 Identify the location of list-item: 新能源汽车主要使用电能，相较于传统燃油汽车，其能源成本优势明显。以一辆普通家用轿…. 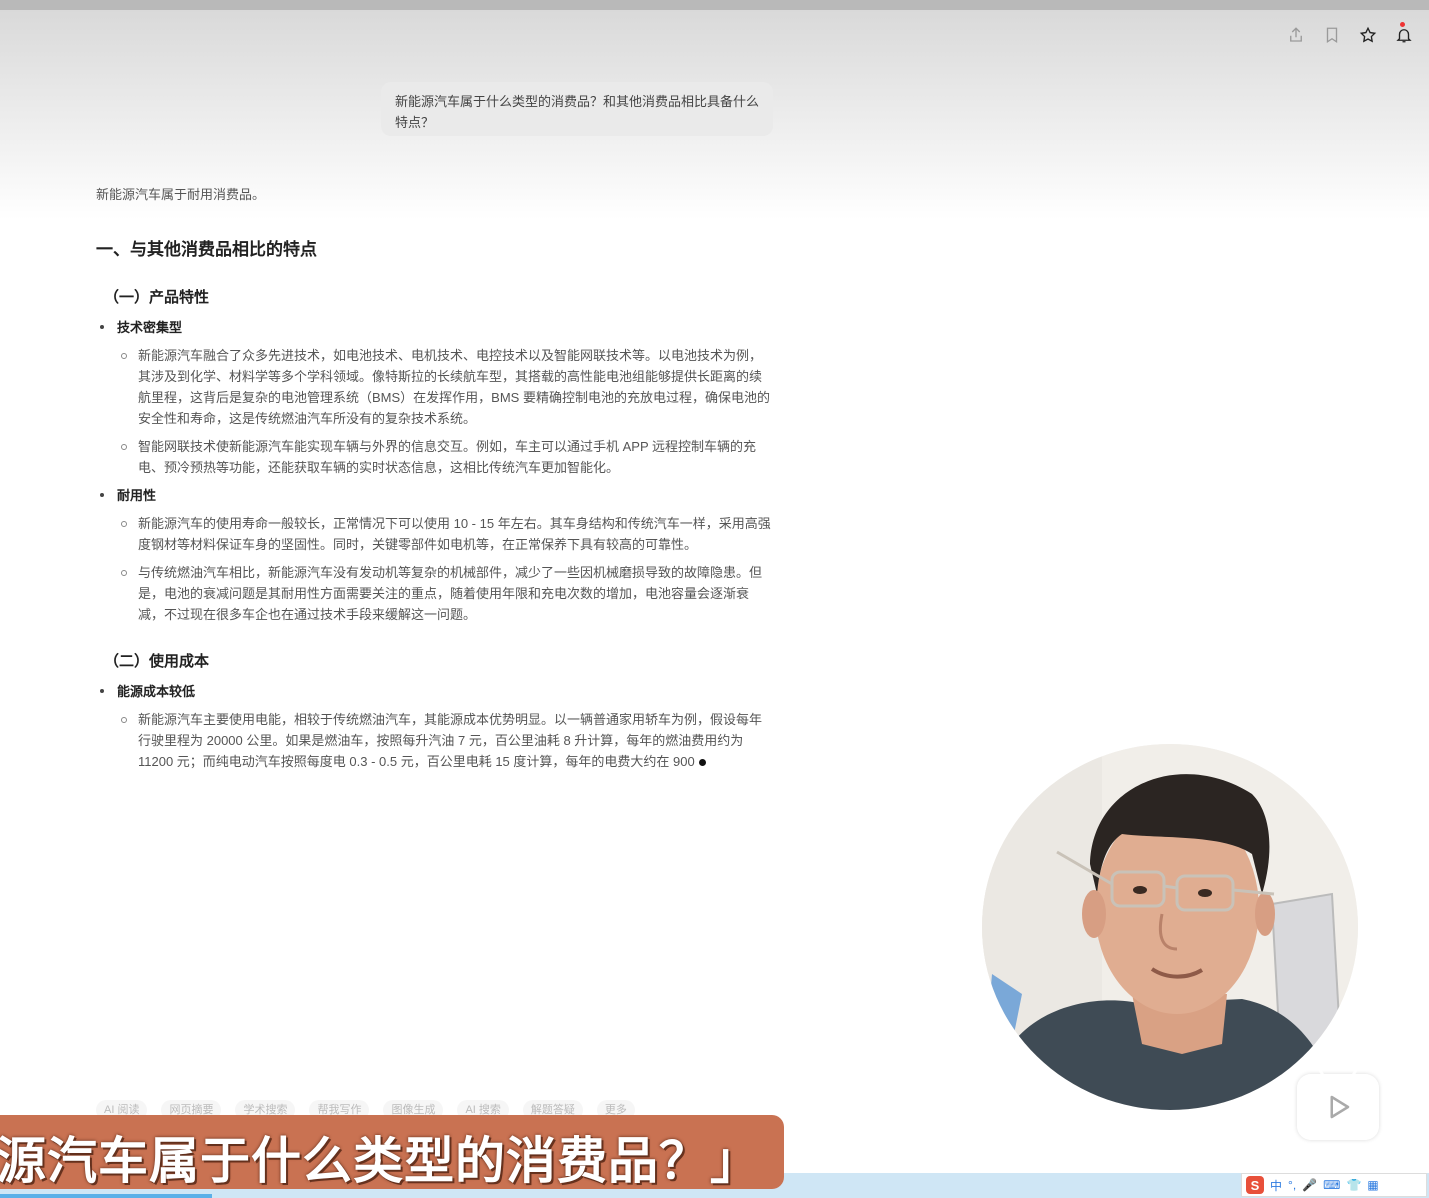
(435, 740).